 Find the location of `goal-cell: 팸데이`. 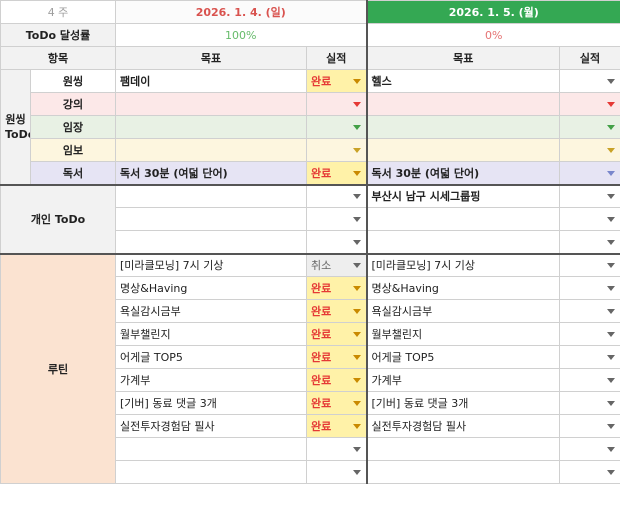

goal-cell: 팸데이 is located at coordinates (211, 81).